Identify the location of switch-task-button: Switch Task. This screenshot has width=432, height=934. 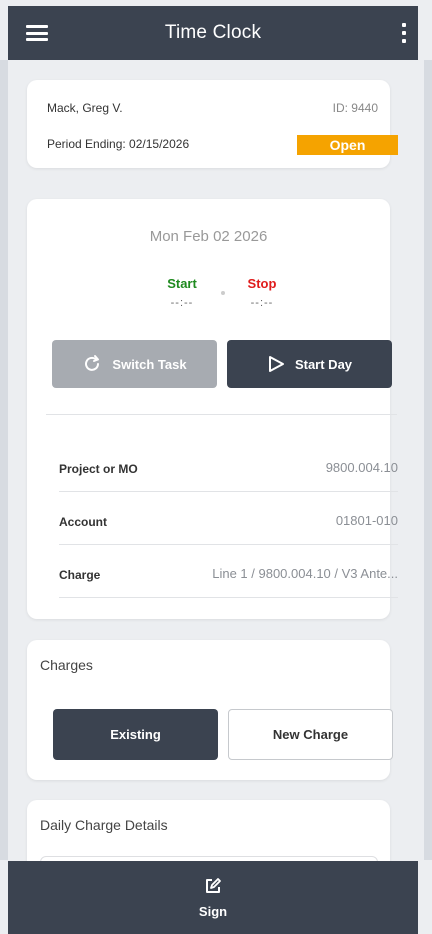
(134, 364).